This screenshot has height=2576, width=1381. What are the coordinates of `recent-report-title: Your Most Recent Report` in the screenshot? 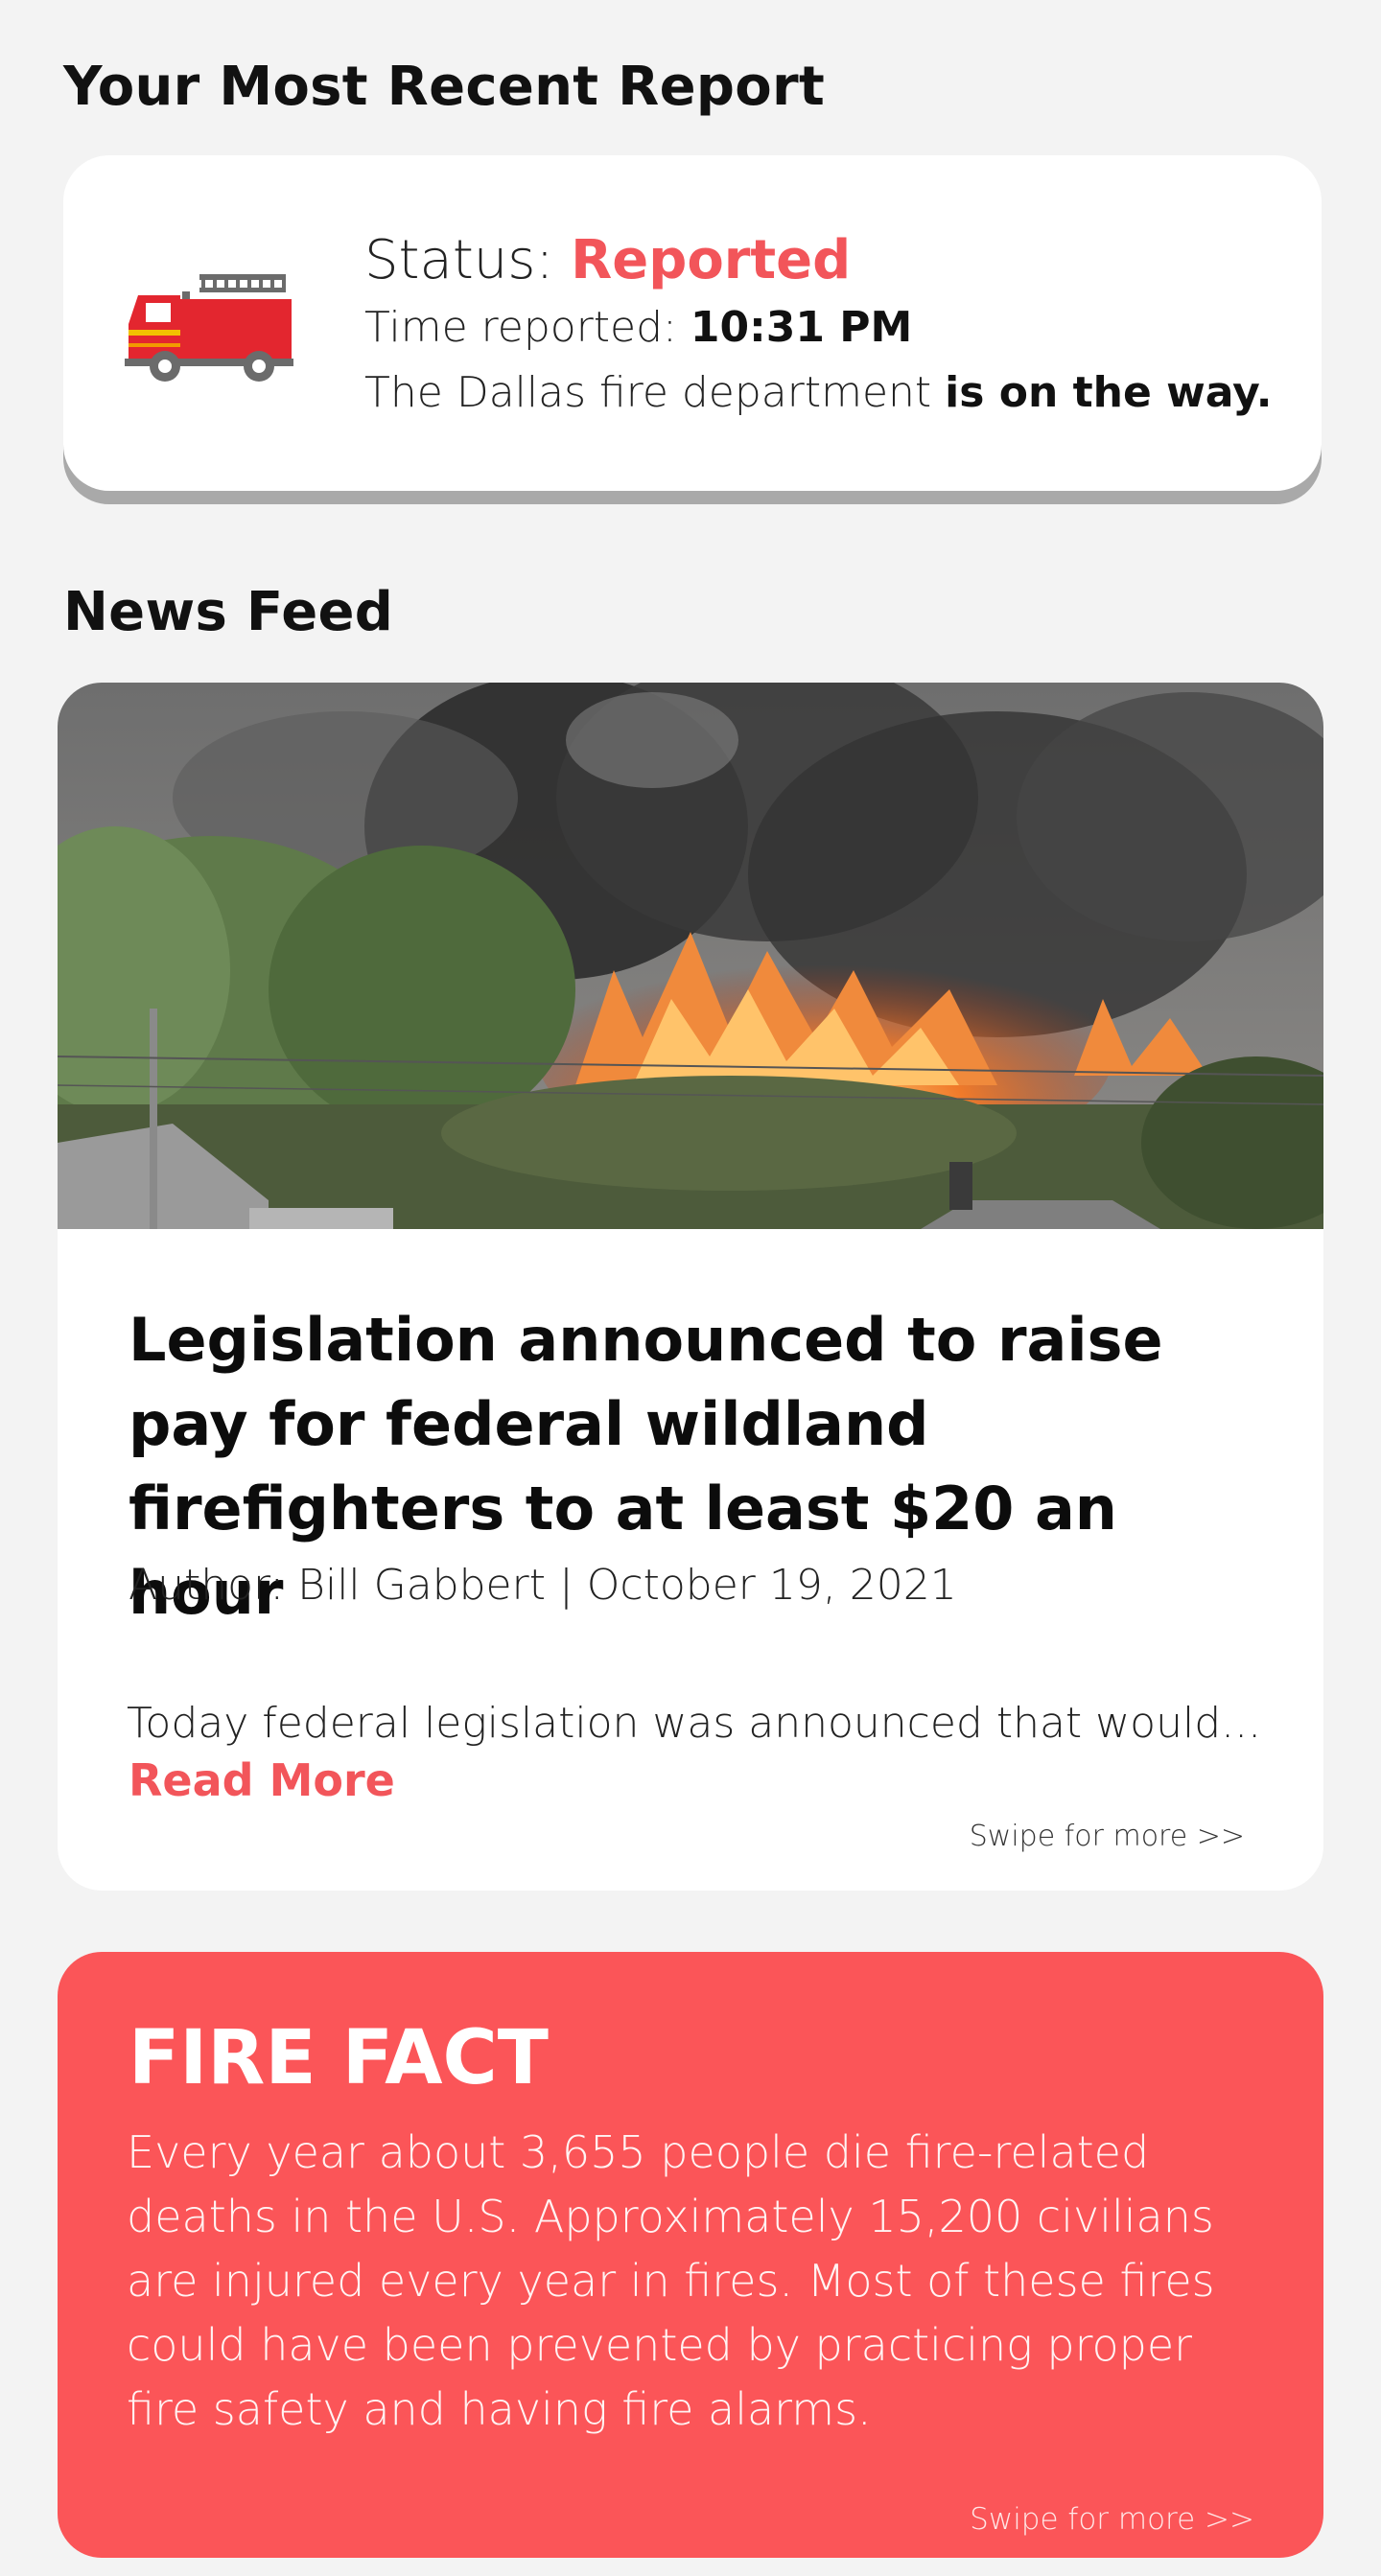 It's located at (445, 87).